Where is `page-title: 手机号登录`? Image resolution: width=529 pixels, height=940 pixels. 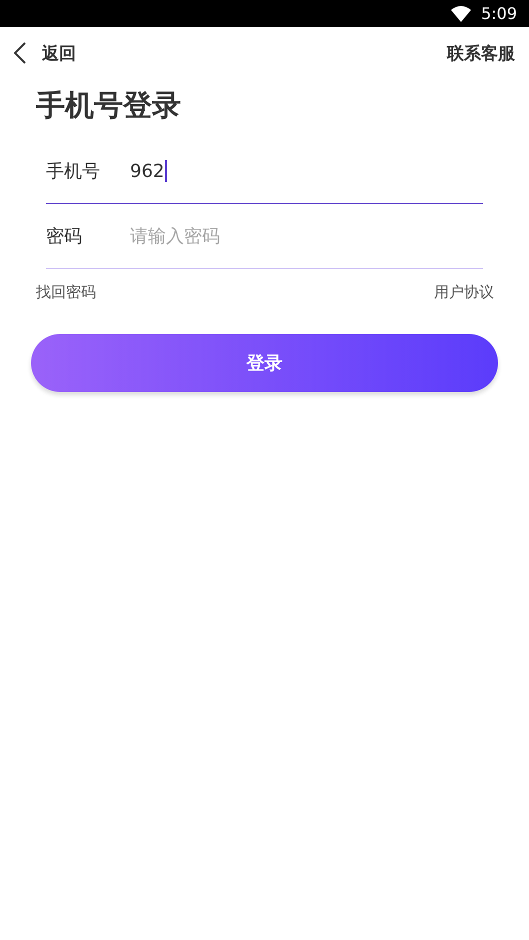 page-title: 手机号登录 is located at coordinates (109, 105).